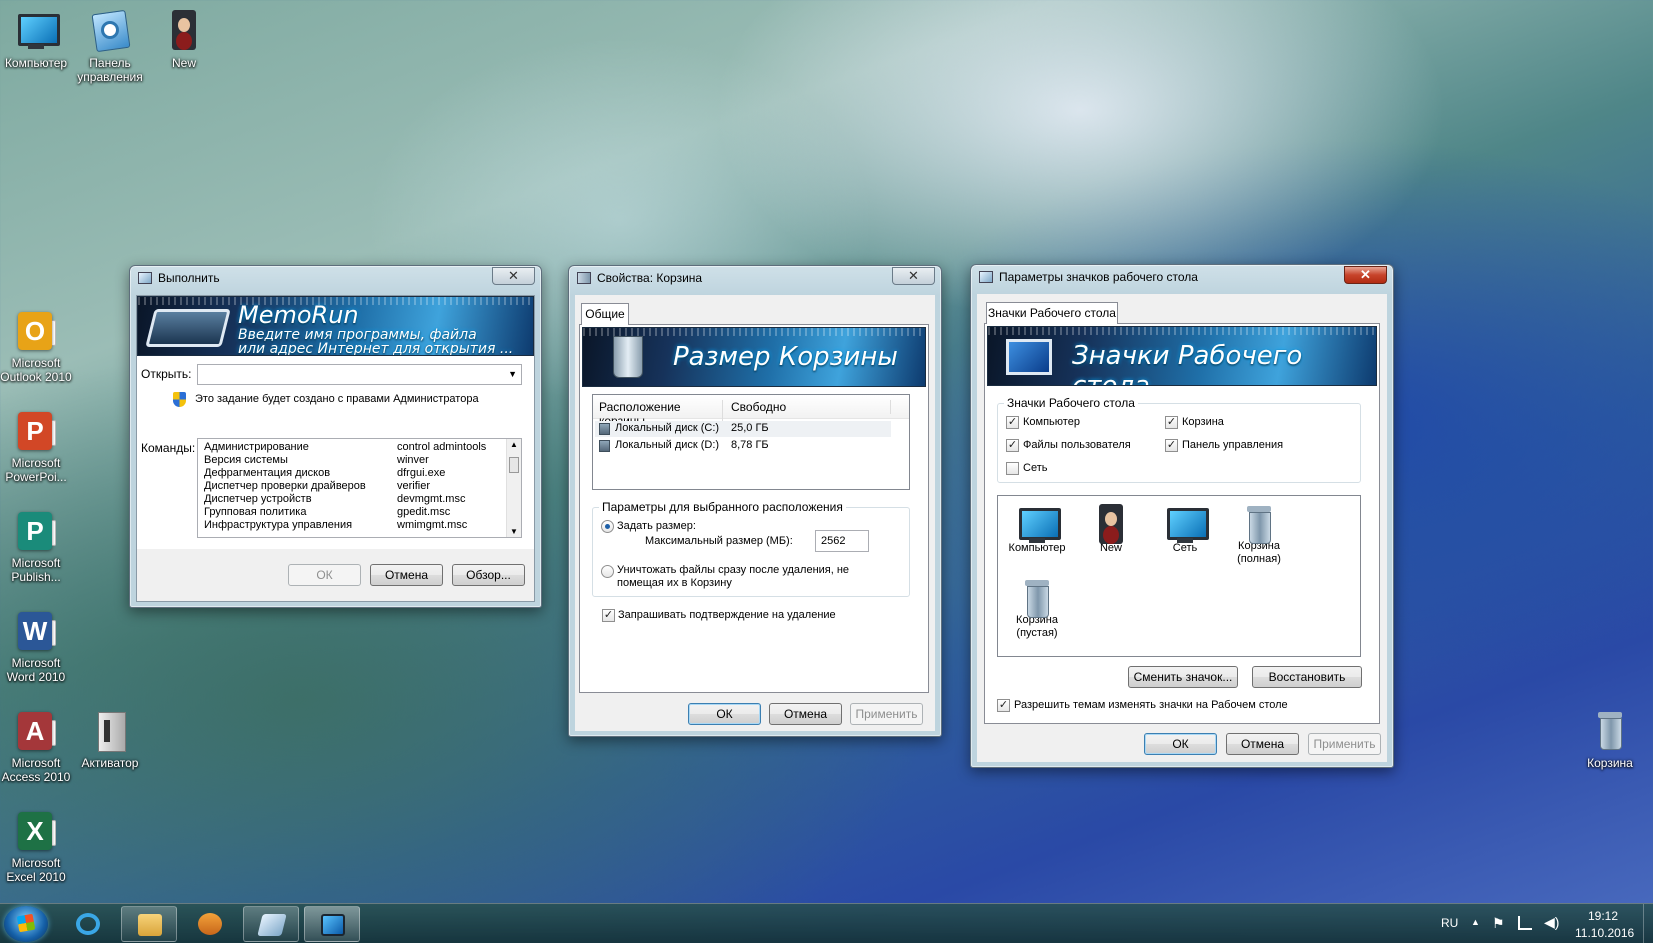 The width and height of the screenshot is (1653, 943). Describe the element at coordinates (298, 315) in the screenshot. I see `memorun-title: MemoRun` at that location.